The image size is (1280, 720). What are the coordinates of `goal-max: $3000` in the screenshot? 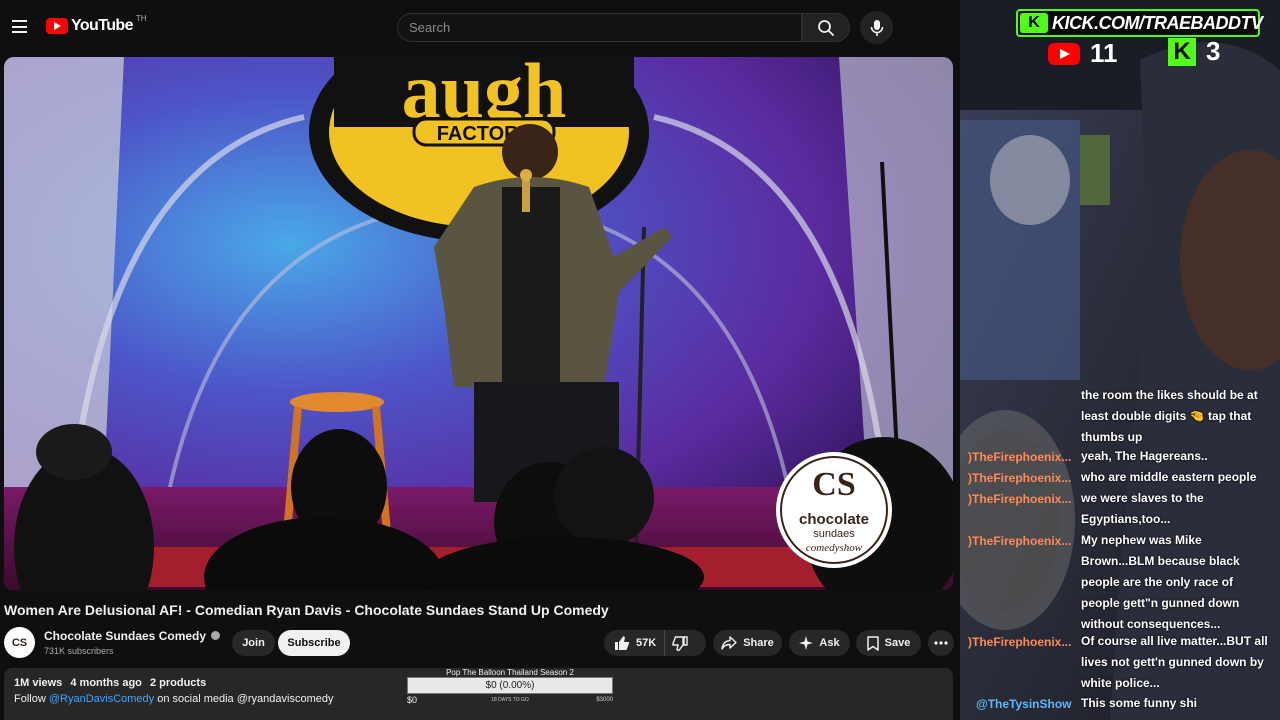 It's located at (604, 700).